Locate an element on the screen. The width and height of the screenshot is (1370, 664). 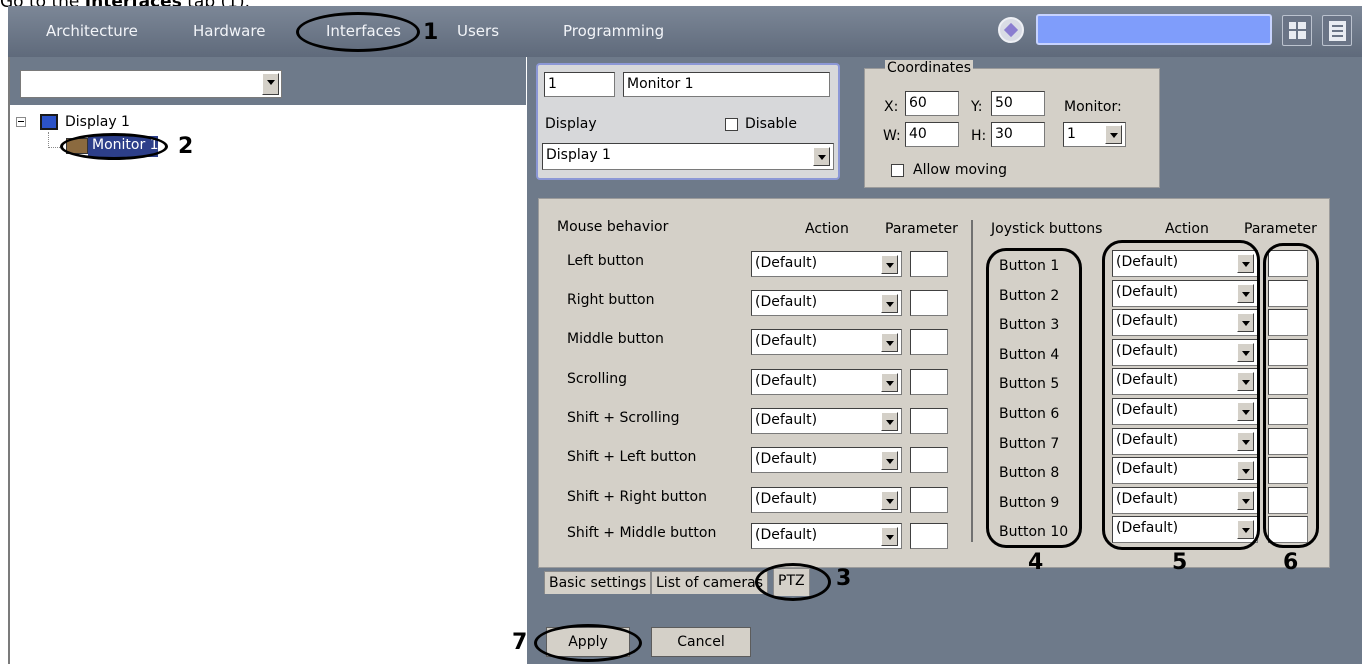
tab-hardware: Hardware is located at coordinates (229, 31).